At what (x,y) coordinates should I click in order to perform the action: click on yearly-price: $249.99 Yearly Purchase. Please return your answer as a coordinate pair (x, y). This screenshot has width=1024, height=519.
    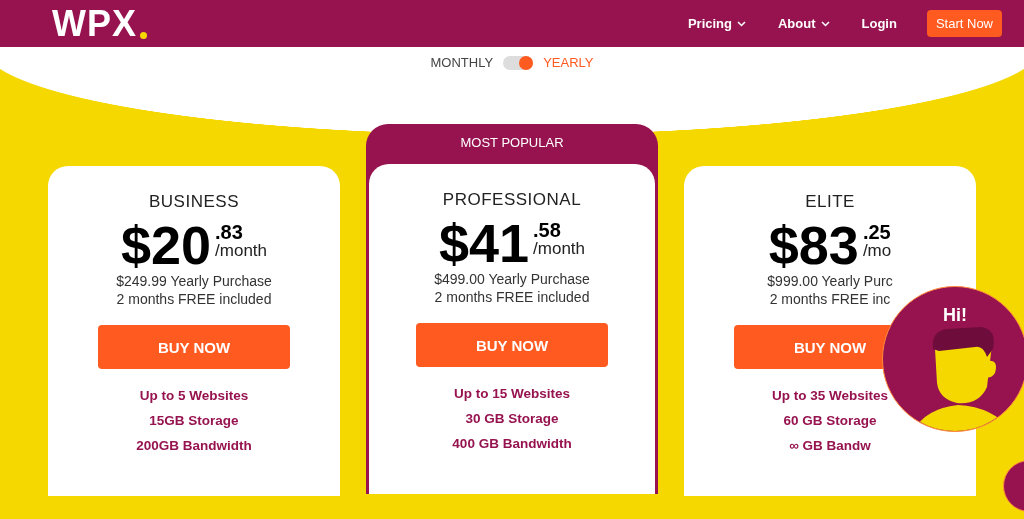
    Looking at the image, I should click on (194, 281).